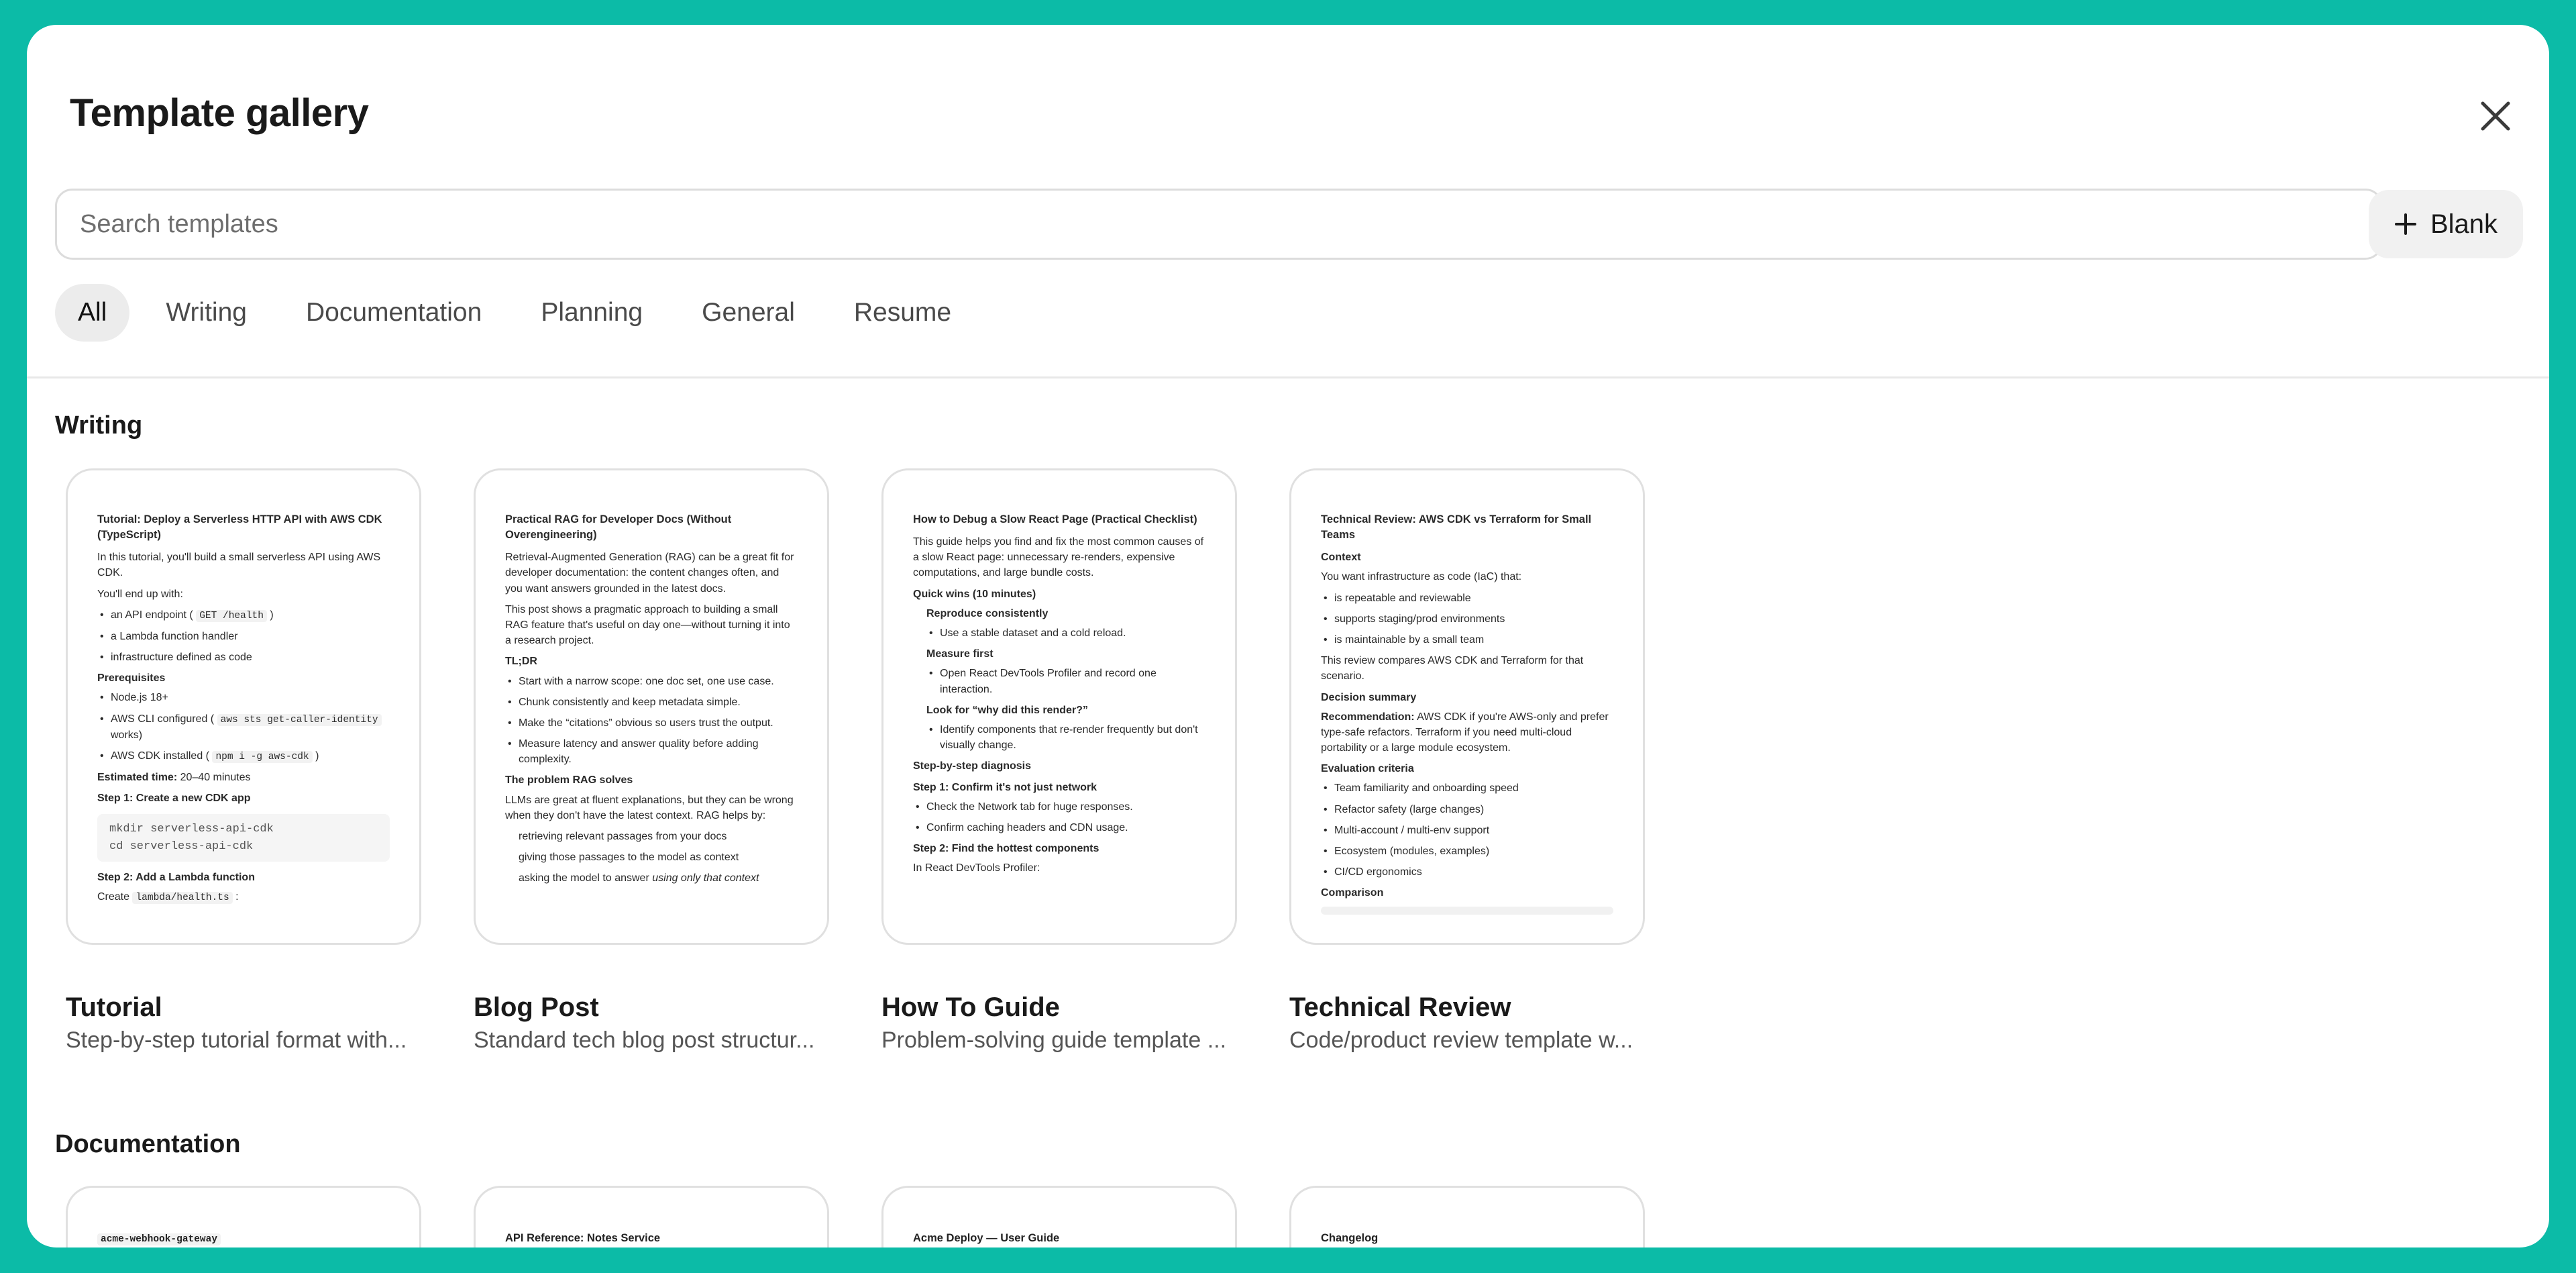 Image resolution: width=2576 pixels, height=1273 pixels. Describe the element at coordinates (1467, 1216) in the screenshot. I see `template-card-changelog: Changelog` at that location.